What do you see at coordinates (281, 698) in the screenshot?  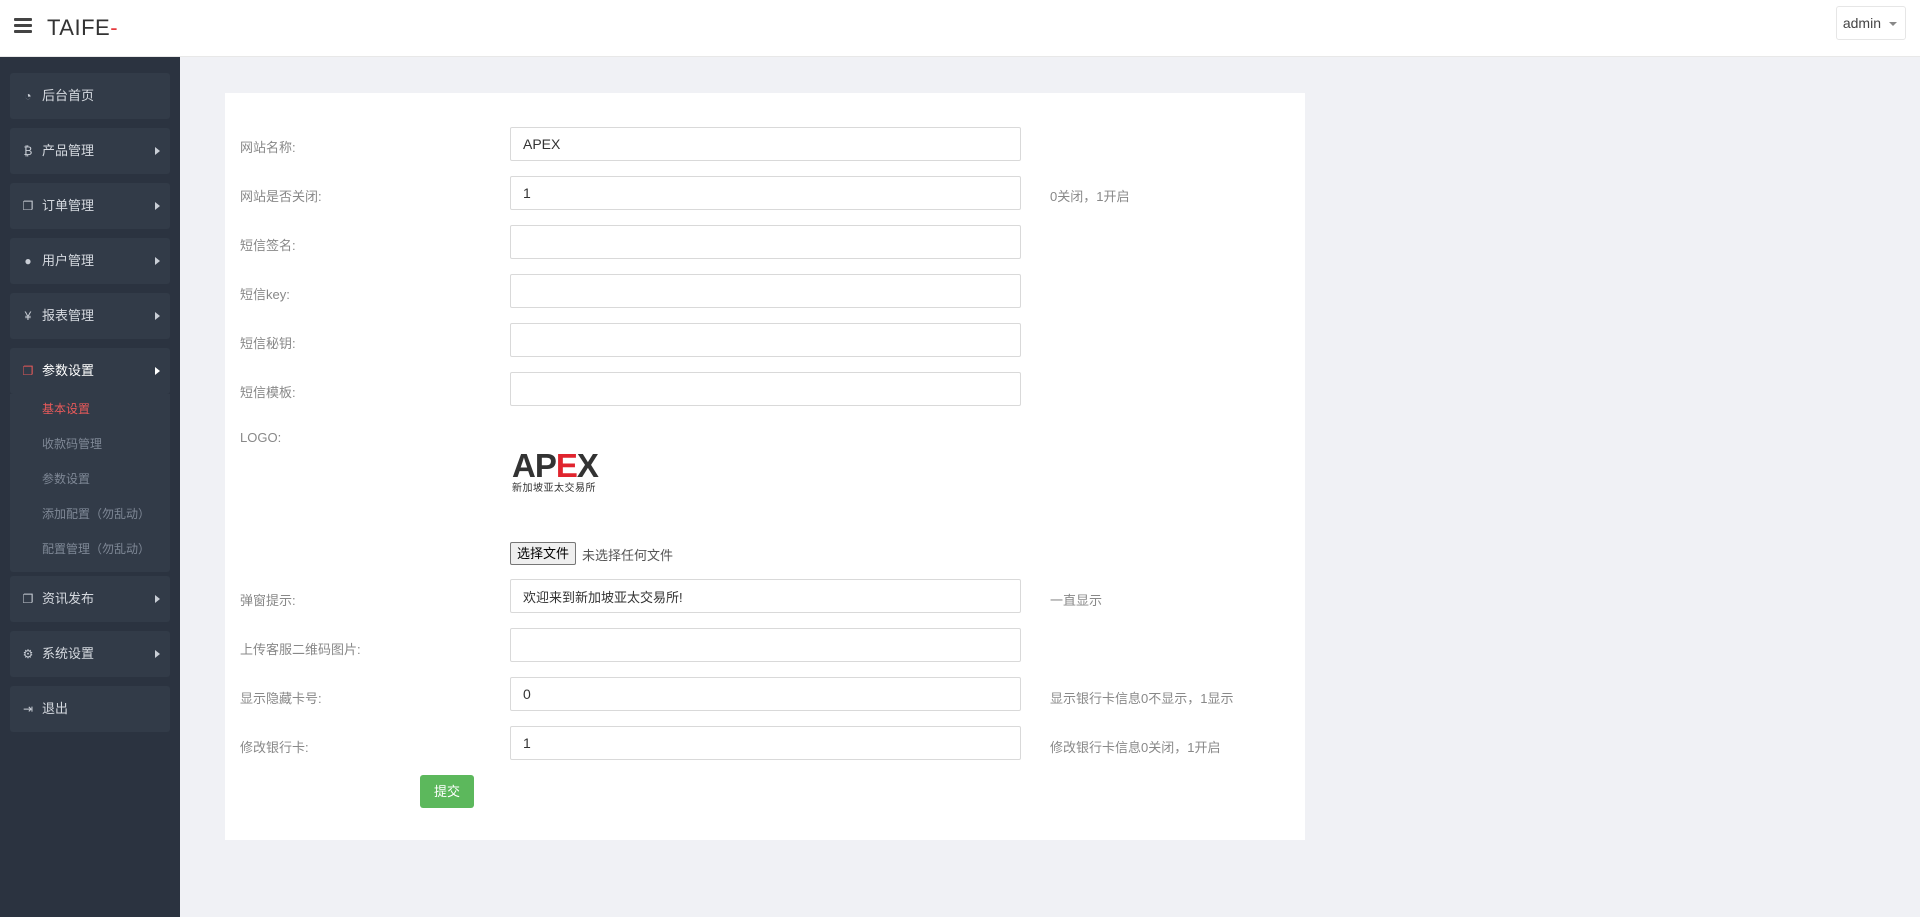 I see `field-label: 显示隐藏卡号:` at bounding box center [281, 698].